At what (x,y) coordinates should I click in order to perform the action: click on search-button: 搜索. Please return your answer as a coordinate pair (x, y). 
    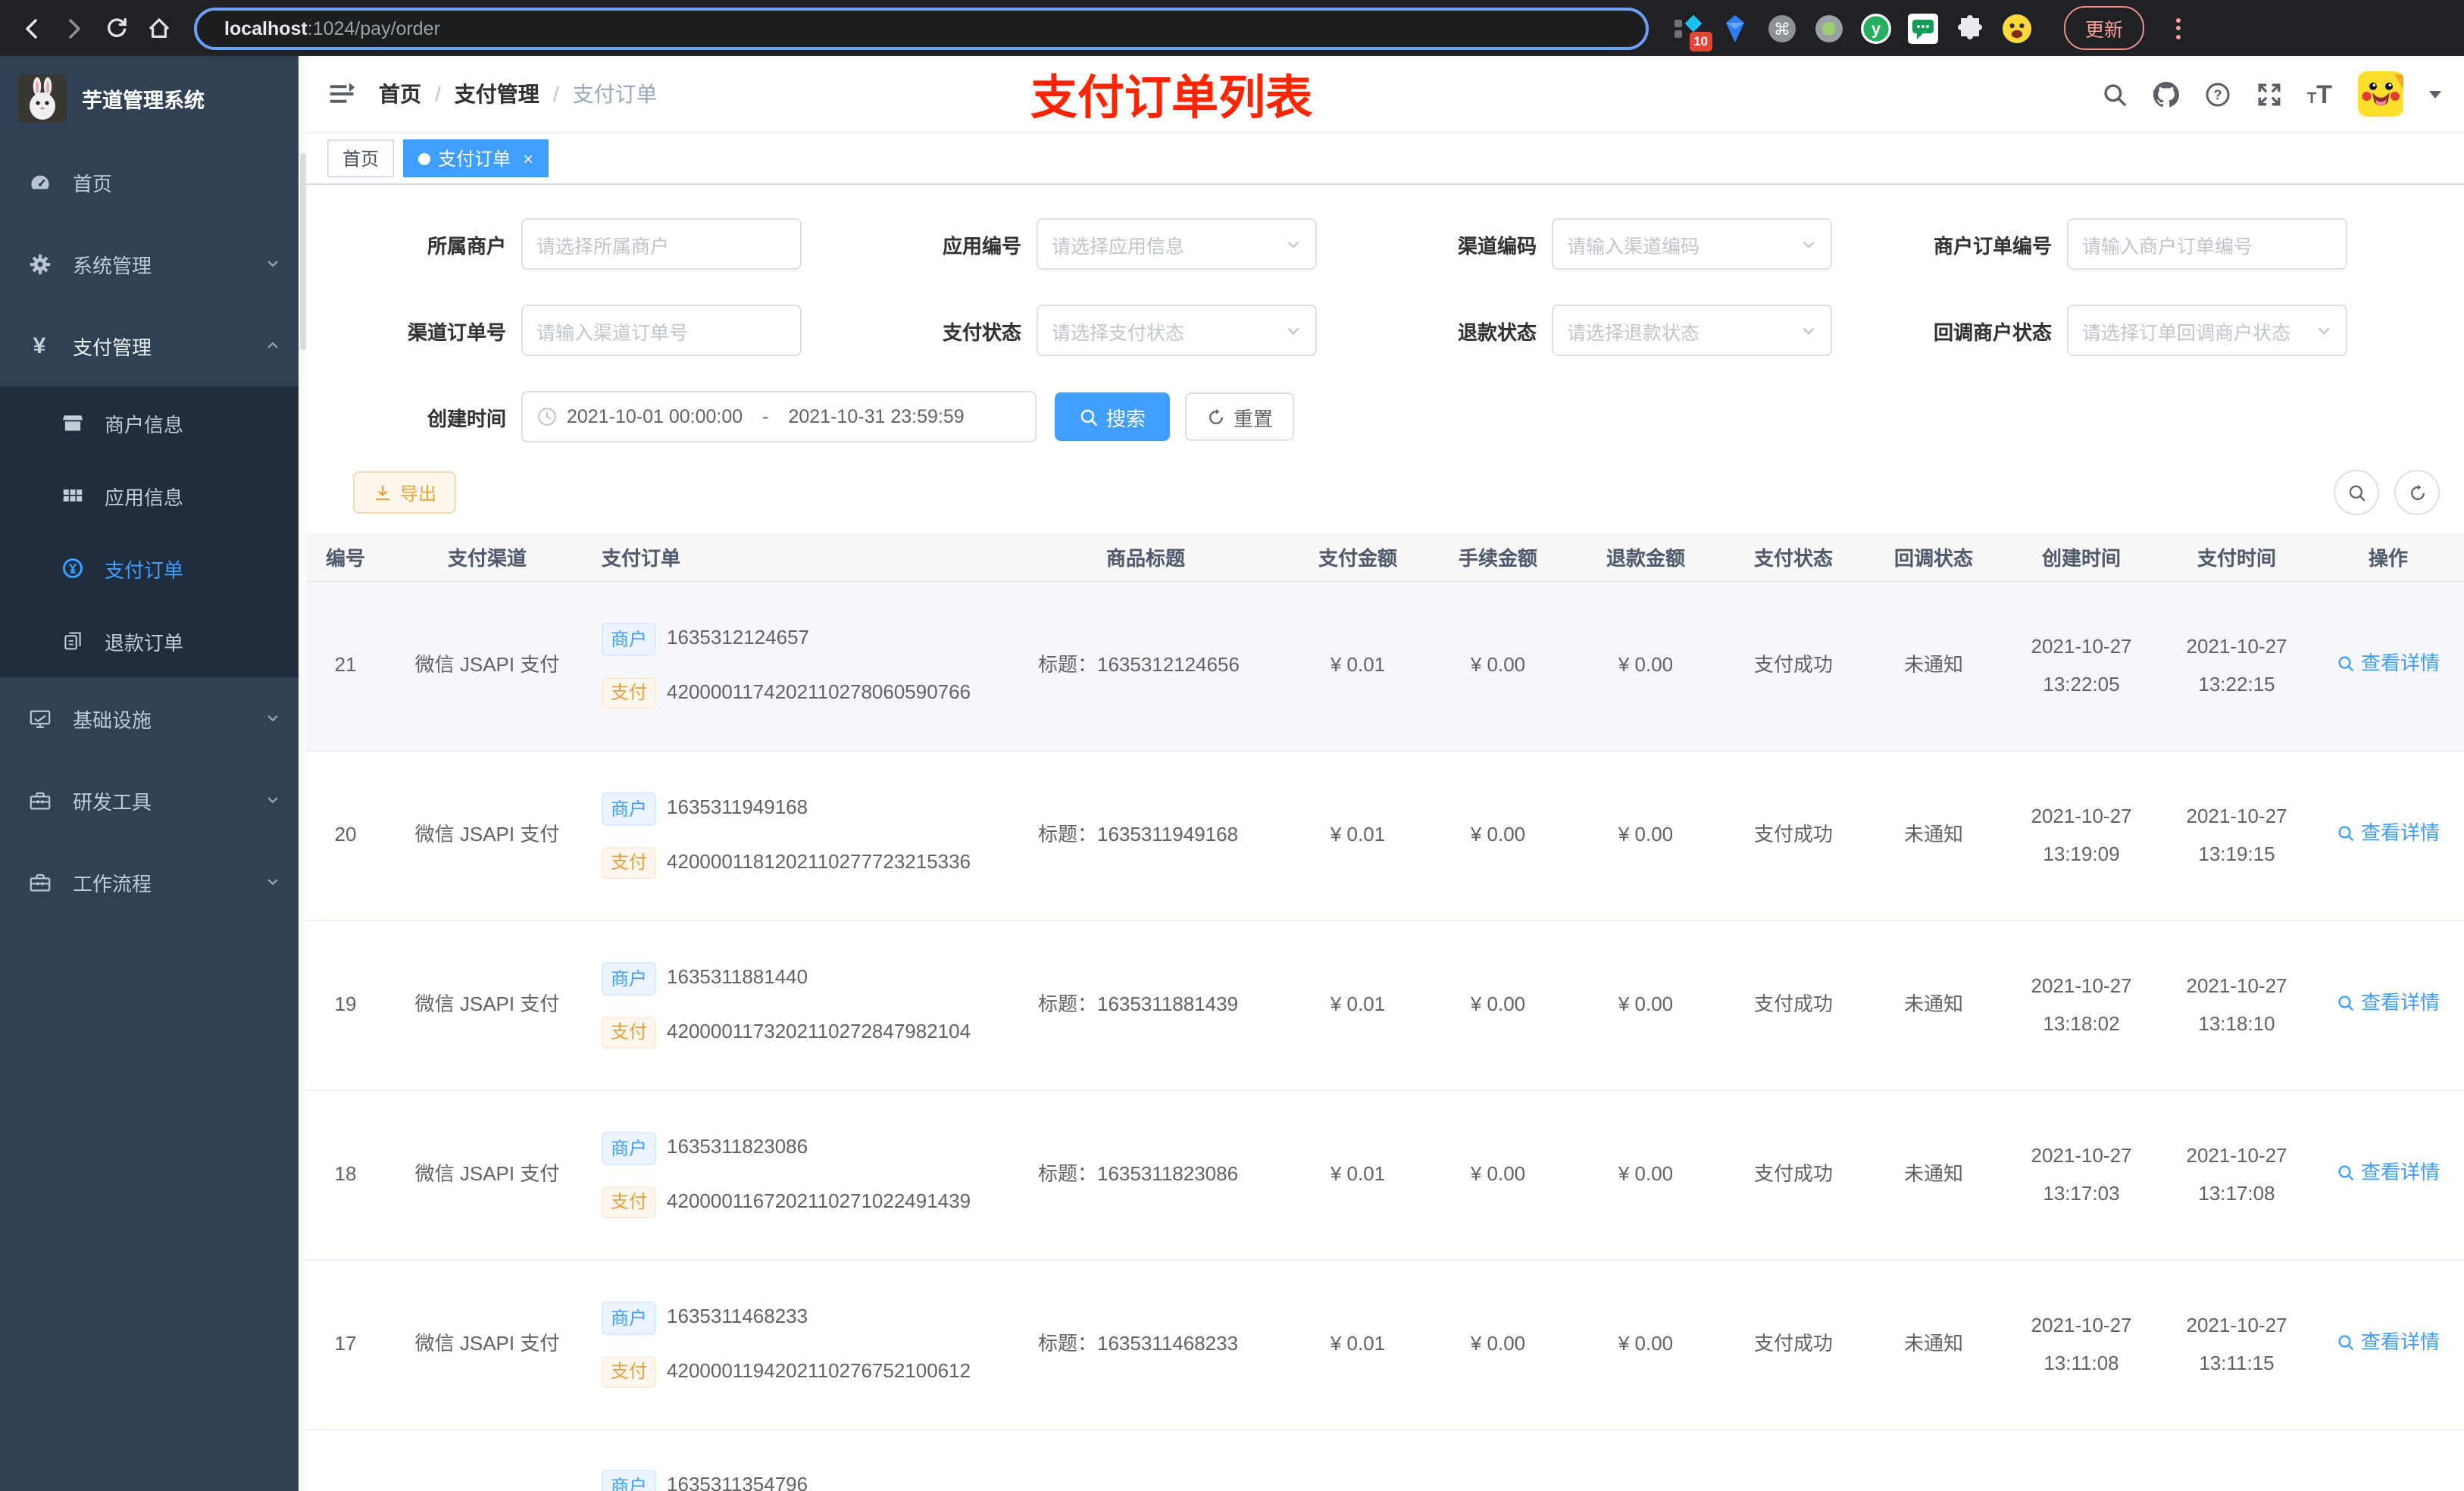
    Looking at the image, I should click on (1113, 416).